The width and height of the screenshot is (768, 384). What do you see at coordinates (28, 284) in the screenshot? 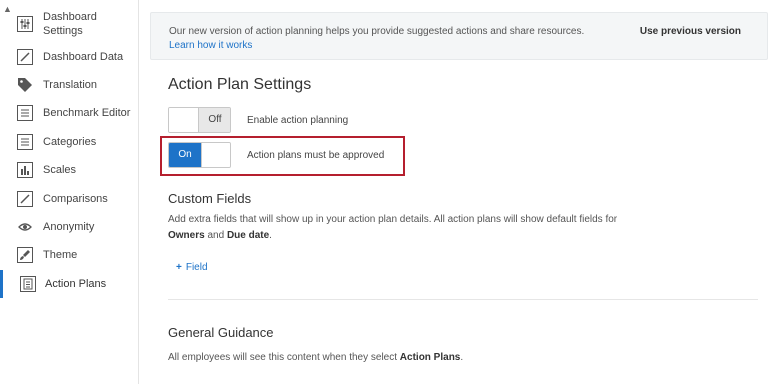
I see `clipboard-icon` at bounding box center [28, 284].